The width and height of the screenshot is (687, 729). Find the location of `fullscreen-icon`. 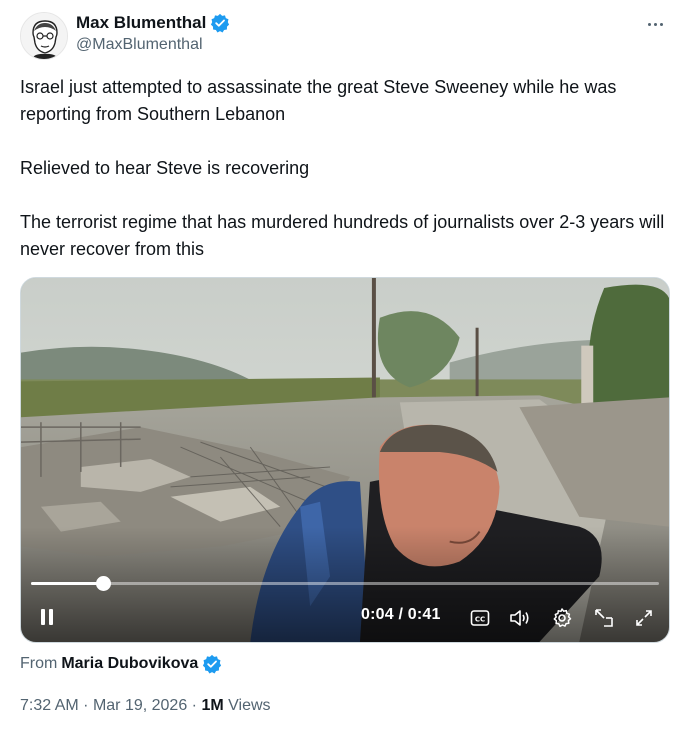

fullscreen-icon is located at coordinates (644, 618).